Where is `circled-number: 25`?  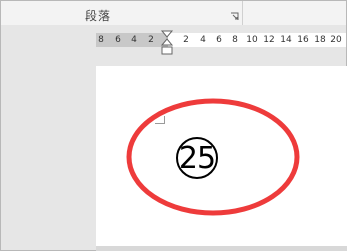
circled-number: 25 is located at coordinates (197, 158).